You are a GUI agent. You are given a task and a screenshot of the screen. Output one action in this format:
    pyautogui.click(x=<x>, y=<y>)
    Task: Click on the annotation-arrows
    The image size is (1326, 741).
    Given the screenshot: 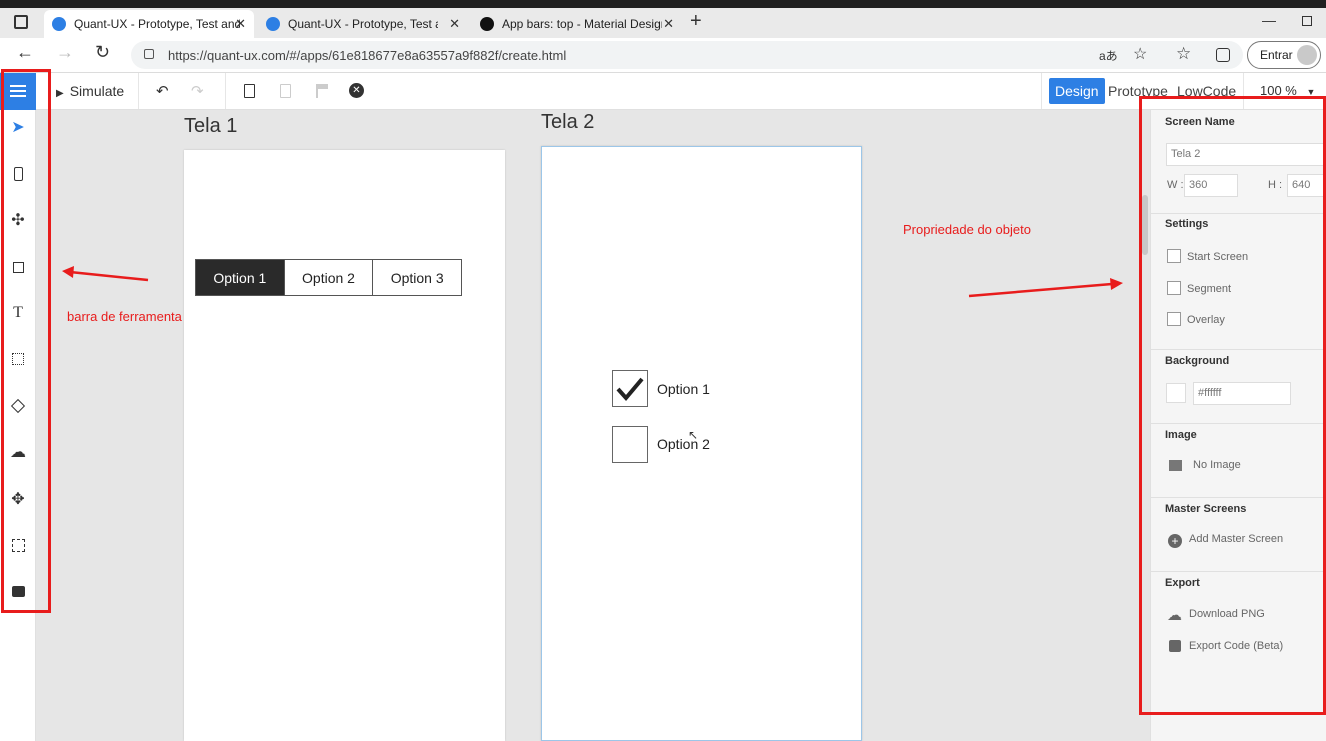 What is the action you would take?
    pyautogui.click(x=592, y=282)
    